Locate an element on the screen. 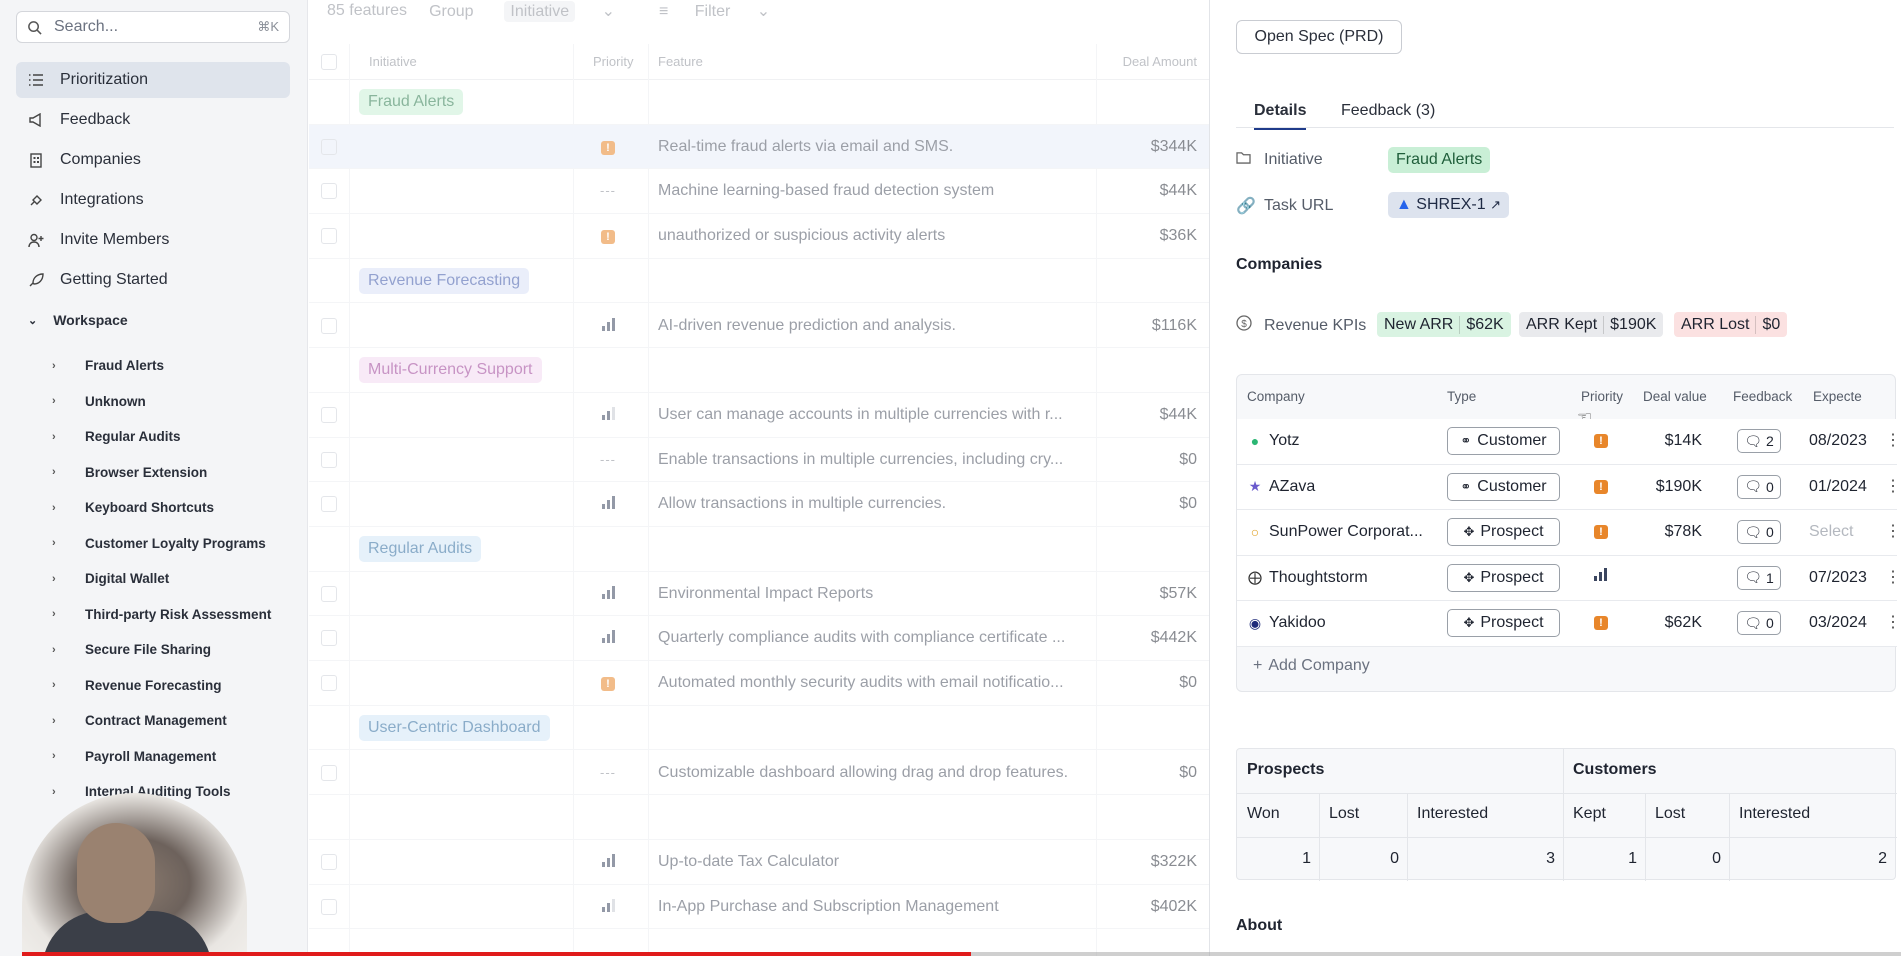 This screenshot has height=956, width=1901. company-deal-value: $190K is located at coordinates (1667, 487).